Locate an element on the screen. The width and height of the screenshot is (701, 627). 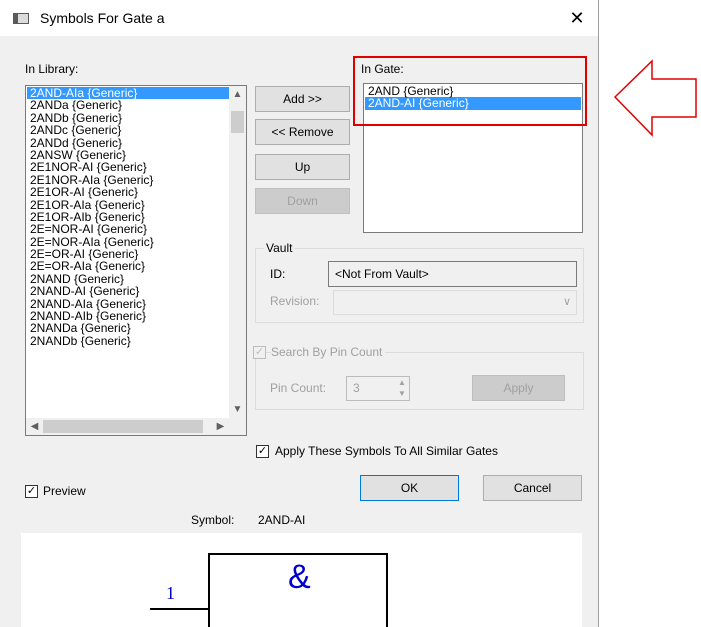
library-list-item: 2NANDa {Generic} is located at coordinates (136, 328).